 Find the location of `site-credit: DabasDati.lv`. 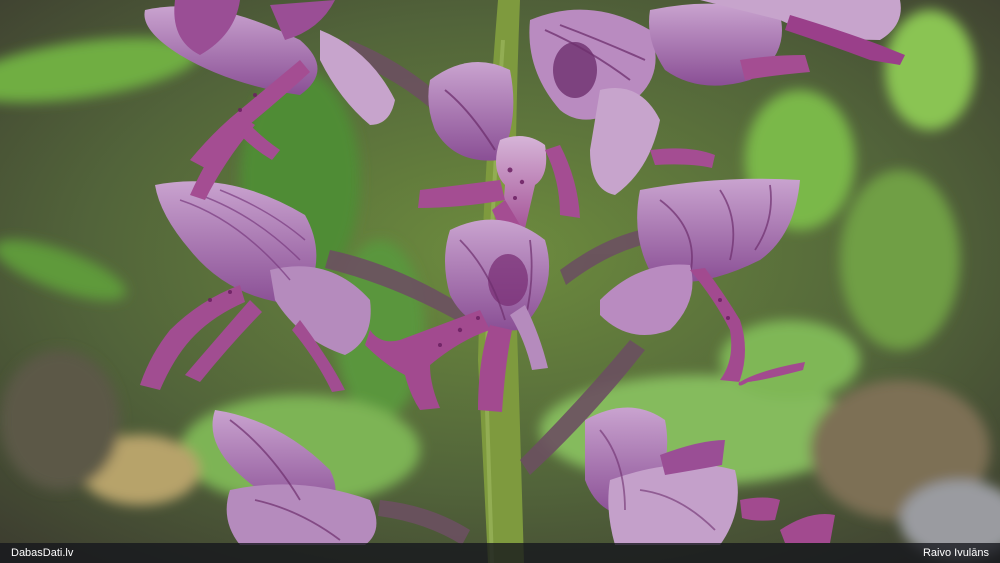

site-credit: DabasDati.lv is located at coordinates (42, 553).